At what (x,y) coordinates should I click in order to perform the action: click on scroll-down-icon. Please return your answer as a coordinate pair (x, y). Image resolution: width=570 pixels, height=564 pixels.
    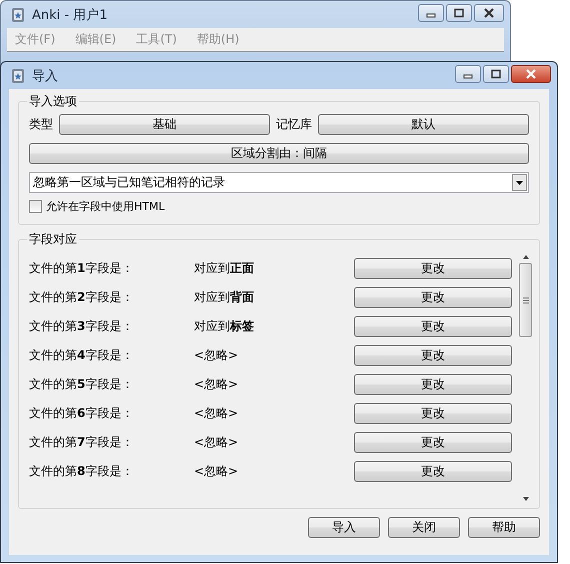
    Looking at the image, I should click on (526, 499).